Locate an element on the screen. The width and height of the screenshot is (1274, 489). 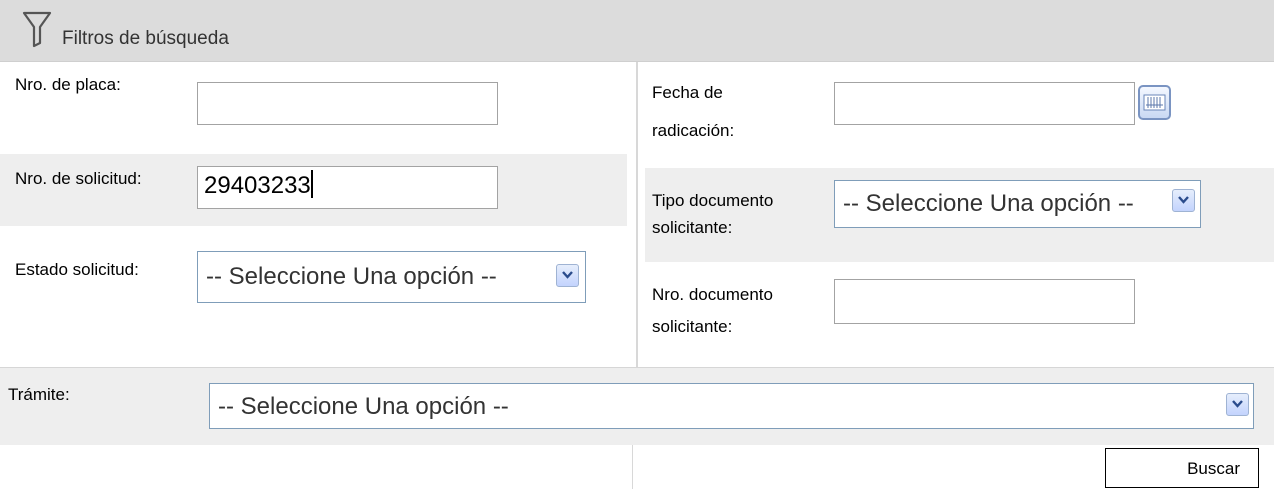
doctype-label-line2: solicitante: is located at coordinates (692, 227).